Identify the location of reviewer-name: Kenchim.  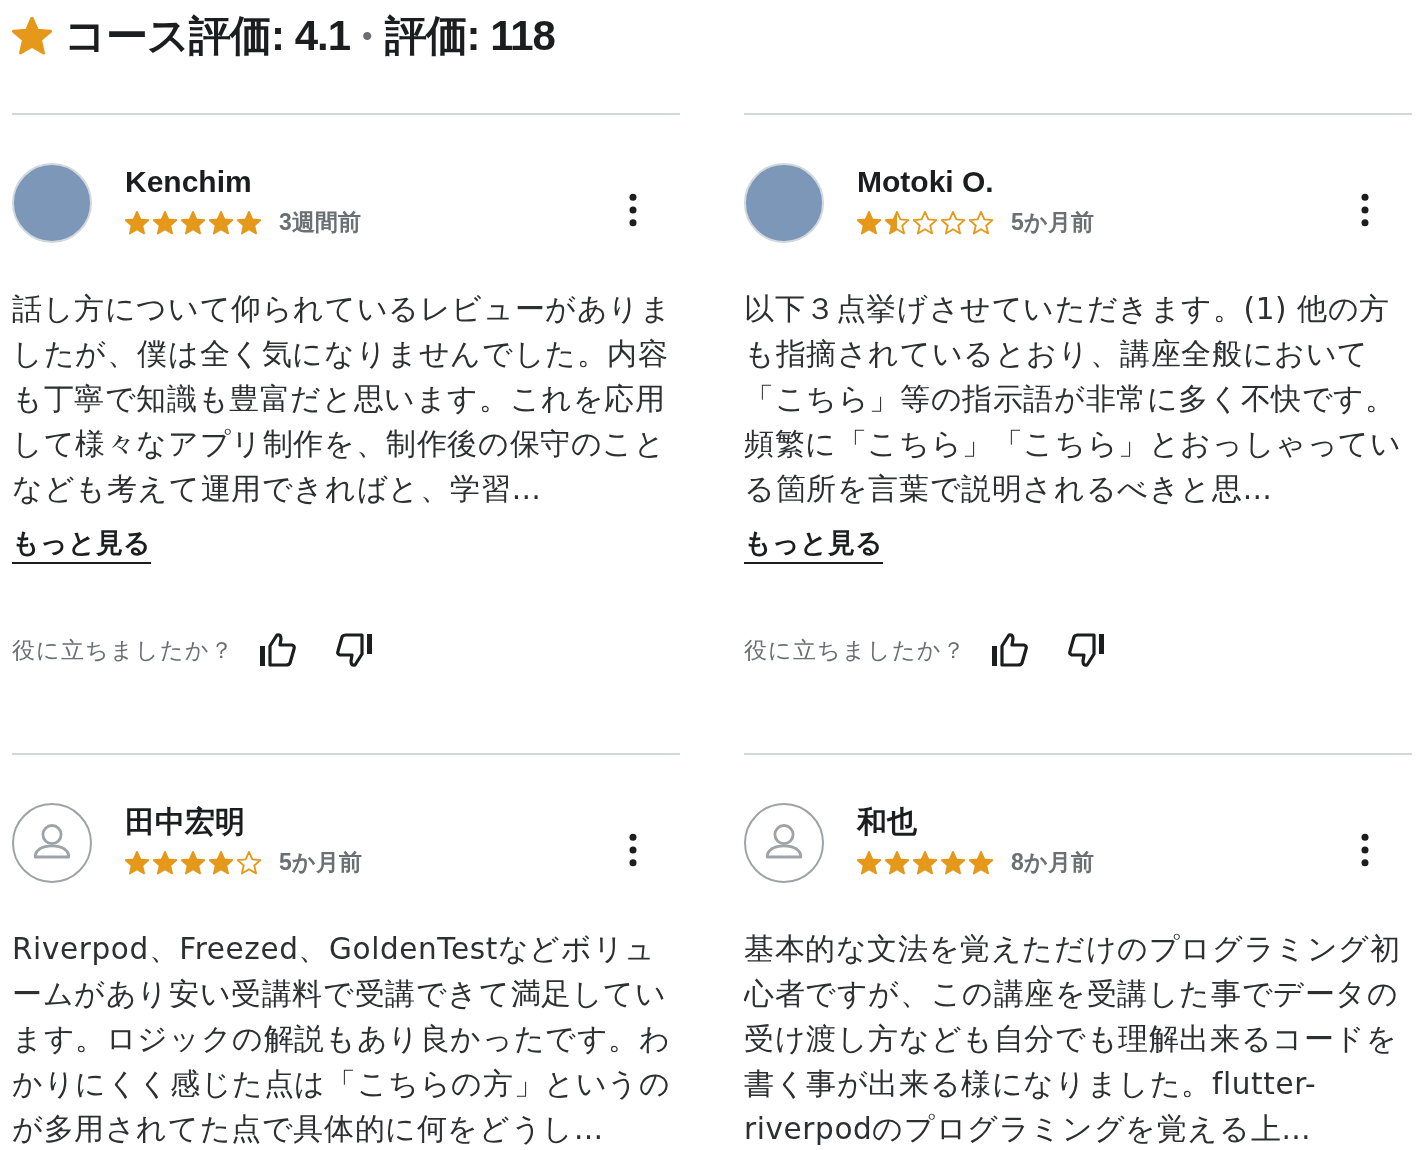
(189, 182).